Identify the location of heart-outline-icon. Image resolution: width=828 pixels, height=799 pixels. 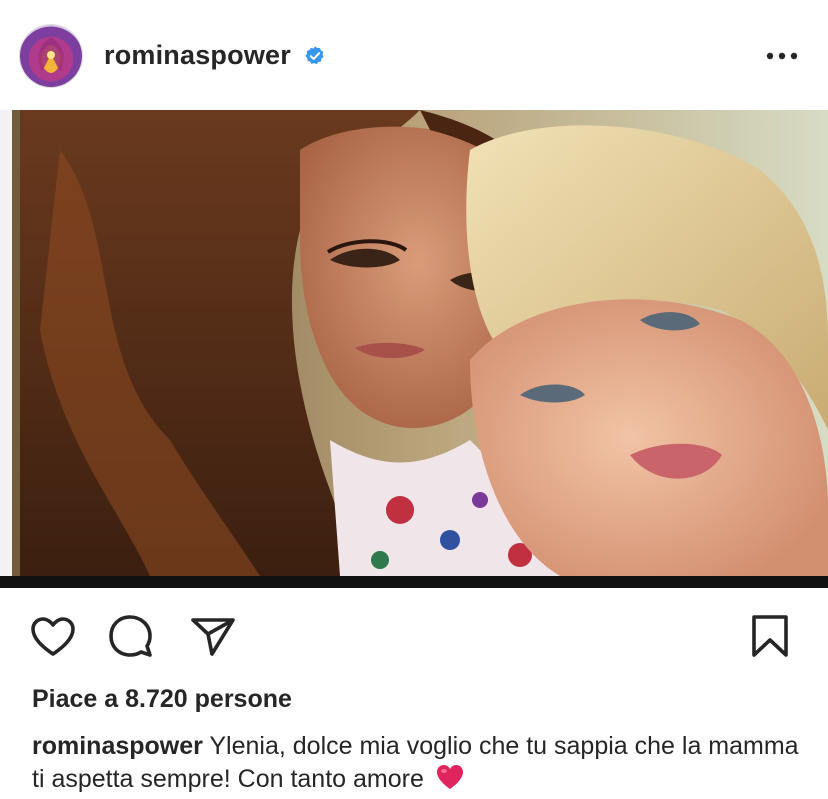
(53, 637).